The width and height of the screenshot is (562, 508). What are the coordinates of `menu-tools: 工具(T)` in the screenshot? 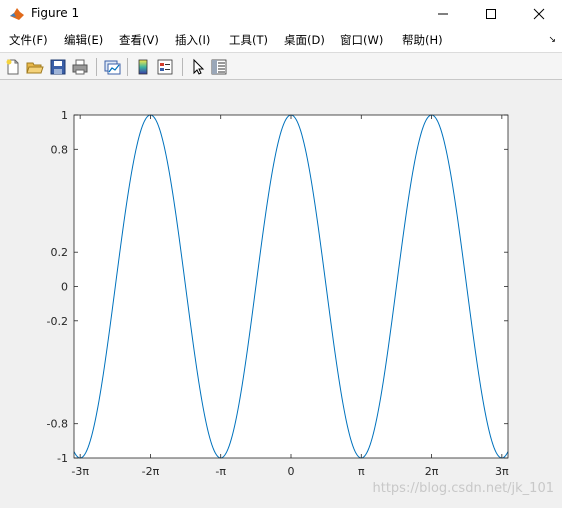 It's located at (248, 40).